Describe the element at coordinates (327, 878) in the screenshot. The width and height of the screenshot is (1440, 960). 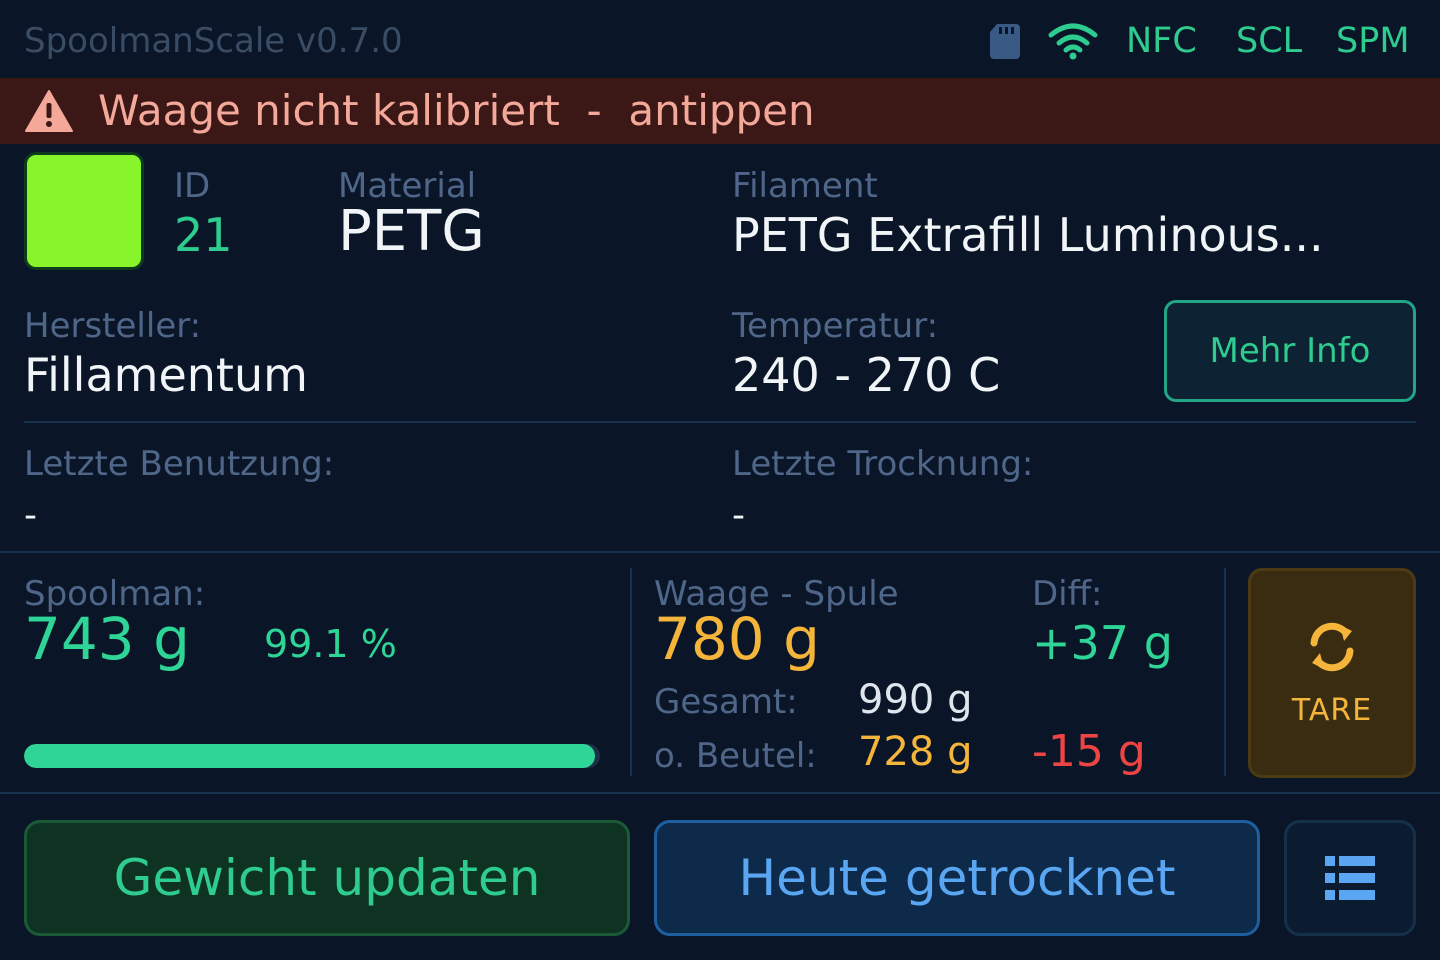
I see `update-weight-button: Gewicht updaten` at that location.